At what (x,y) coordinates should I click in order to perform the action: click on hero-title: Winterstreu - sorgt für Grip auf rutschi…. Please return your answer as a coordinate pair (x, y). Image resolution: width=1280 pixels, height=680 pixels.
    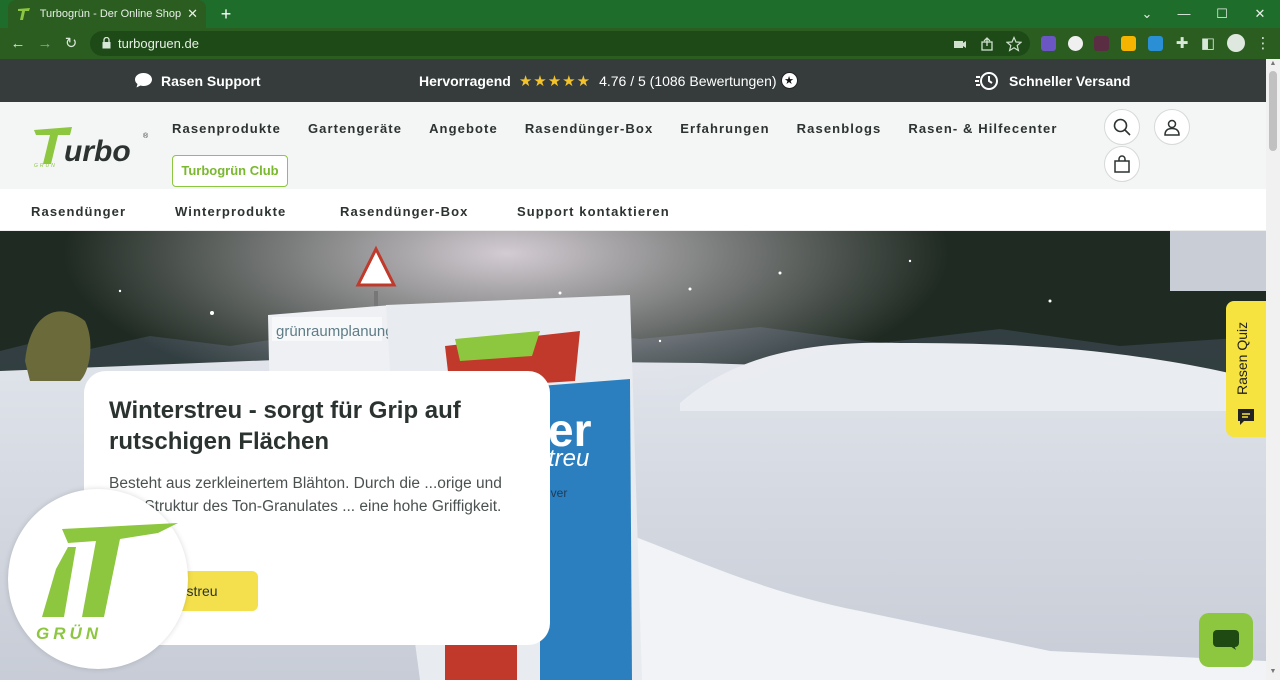
    Looking at the image, I should click on (285, 426).